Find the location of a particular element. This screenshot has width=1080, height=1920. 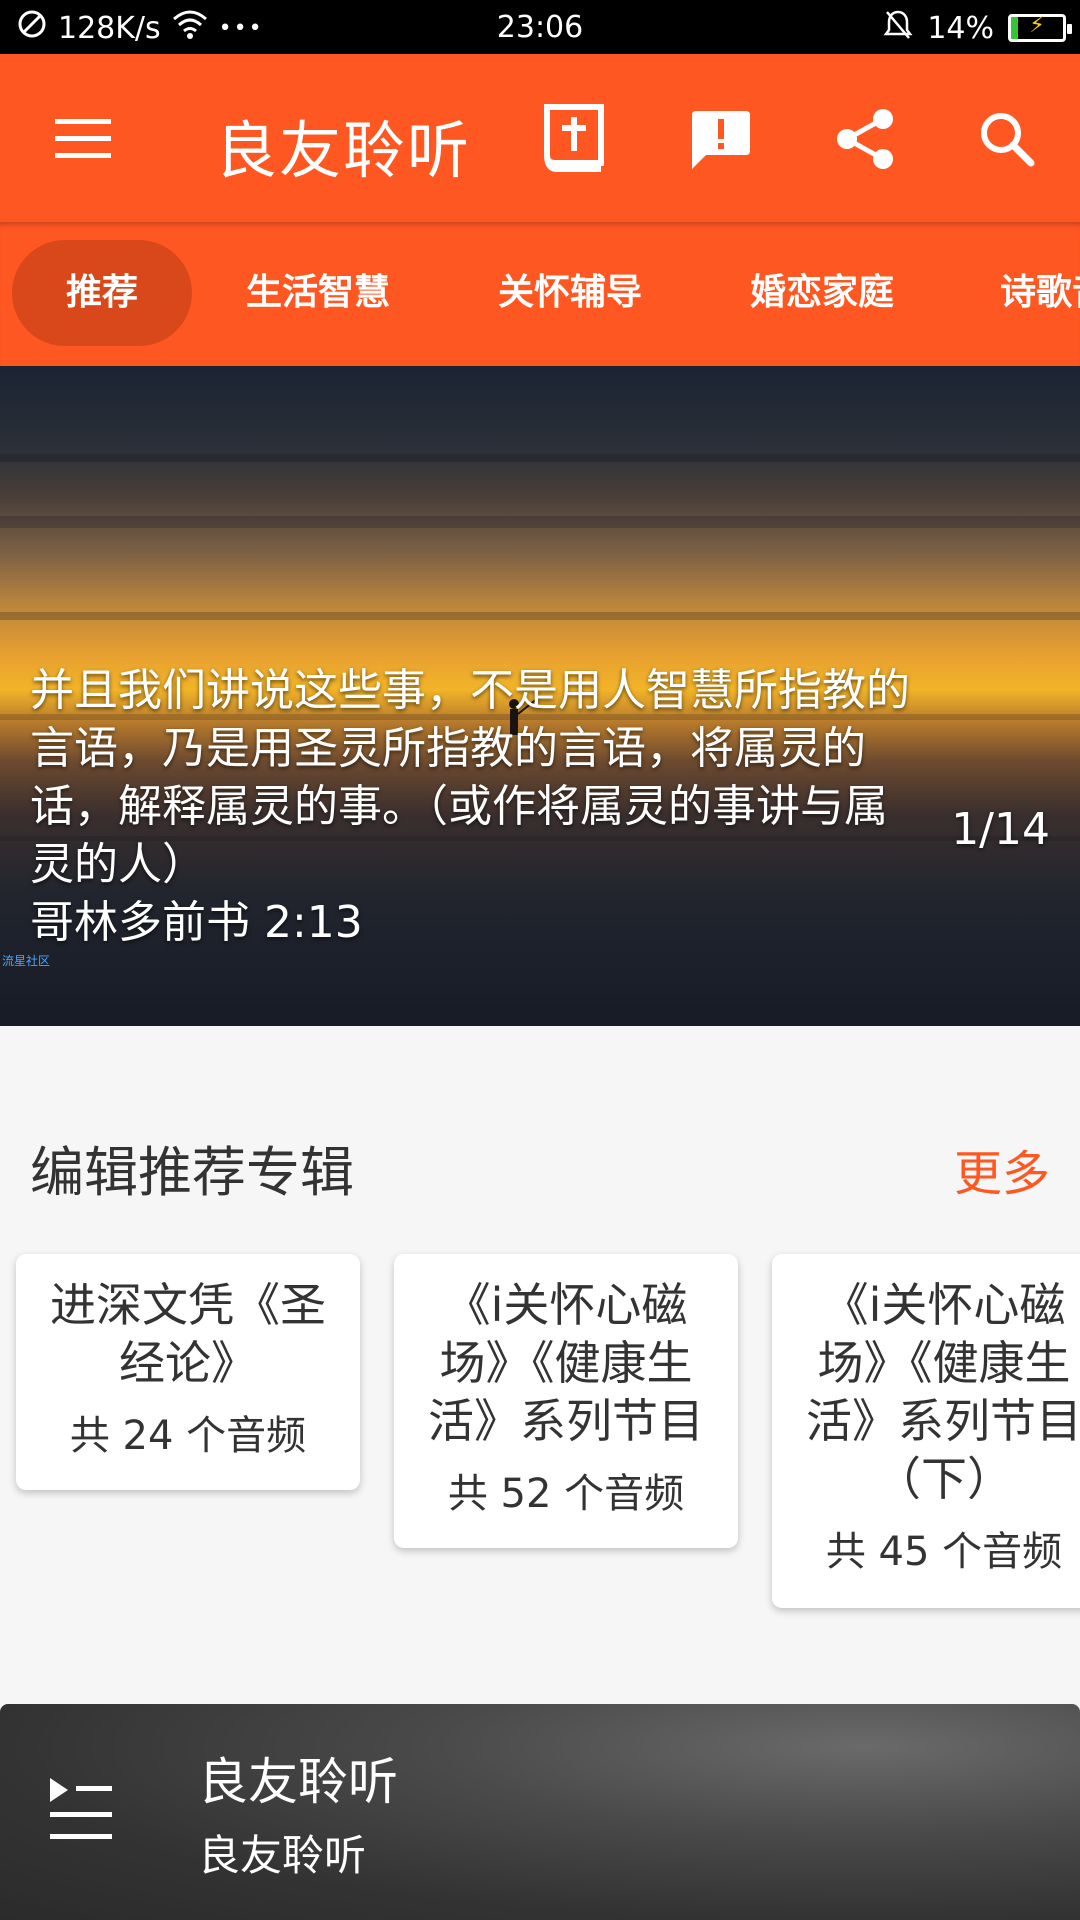

bible-icon is located at coordinates (575, 139).